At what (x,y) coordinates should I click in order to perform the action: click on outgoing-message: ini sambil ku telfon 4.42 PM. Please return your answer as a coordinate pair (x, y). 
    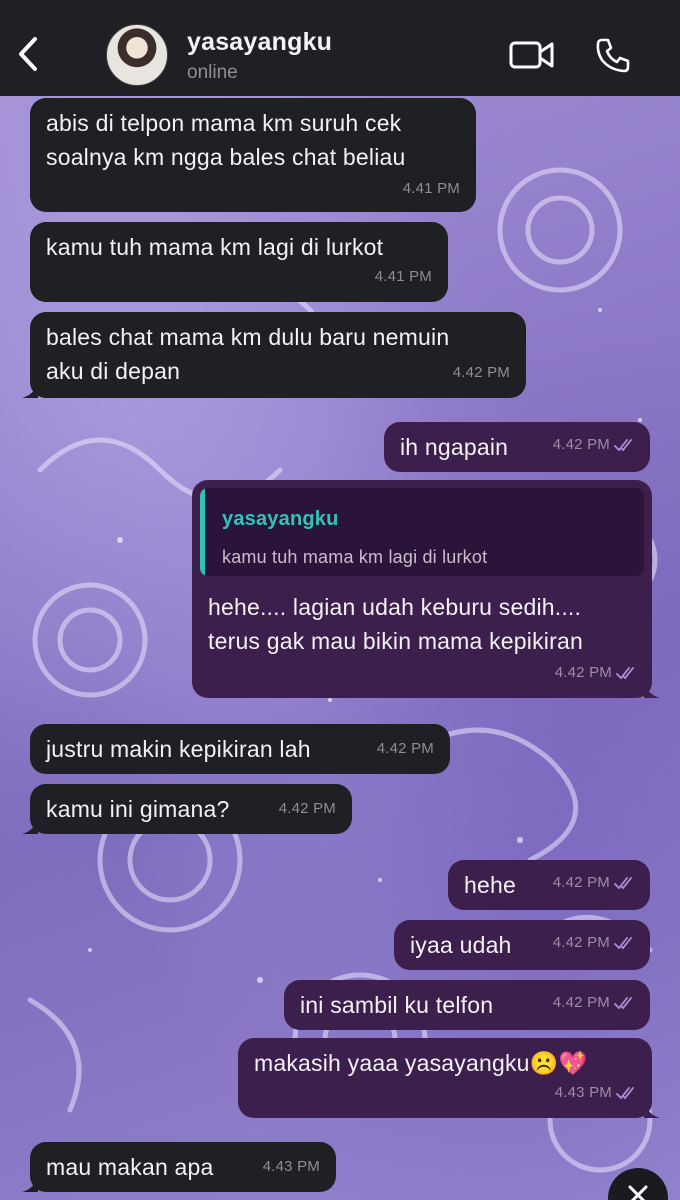
    Looking at the image, I should click on (467, 1005).